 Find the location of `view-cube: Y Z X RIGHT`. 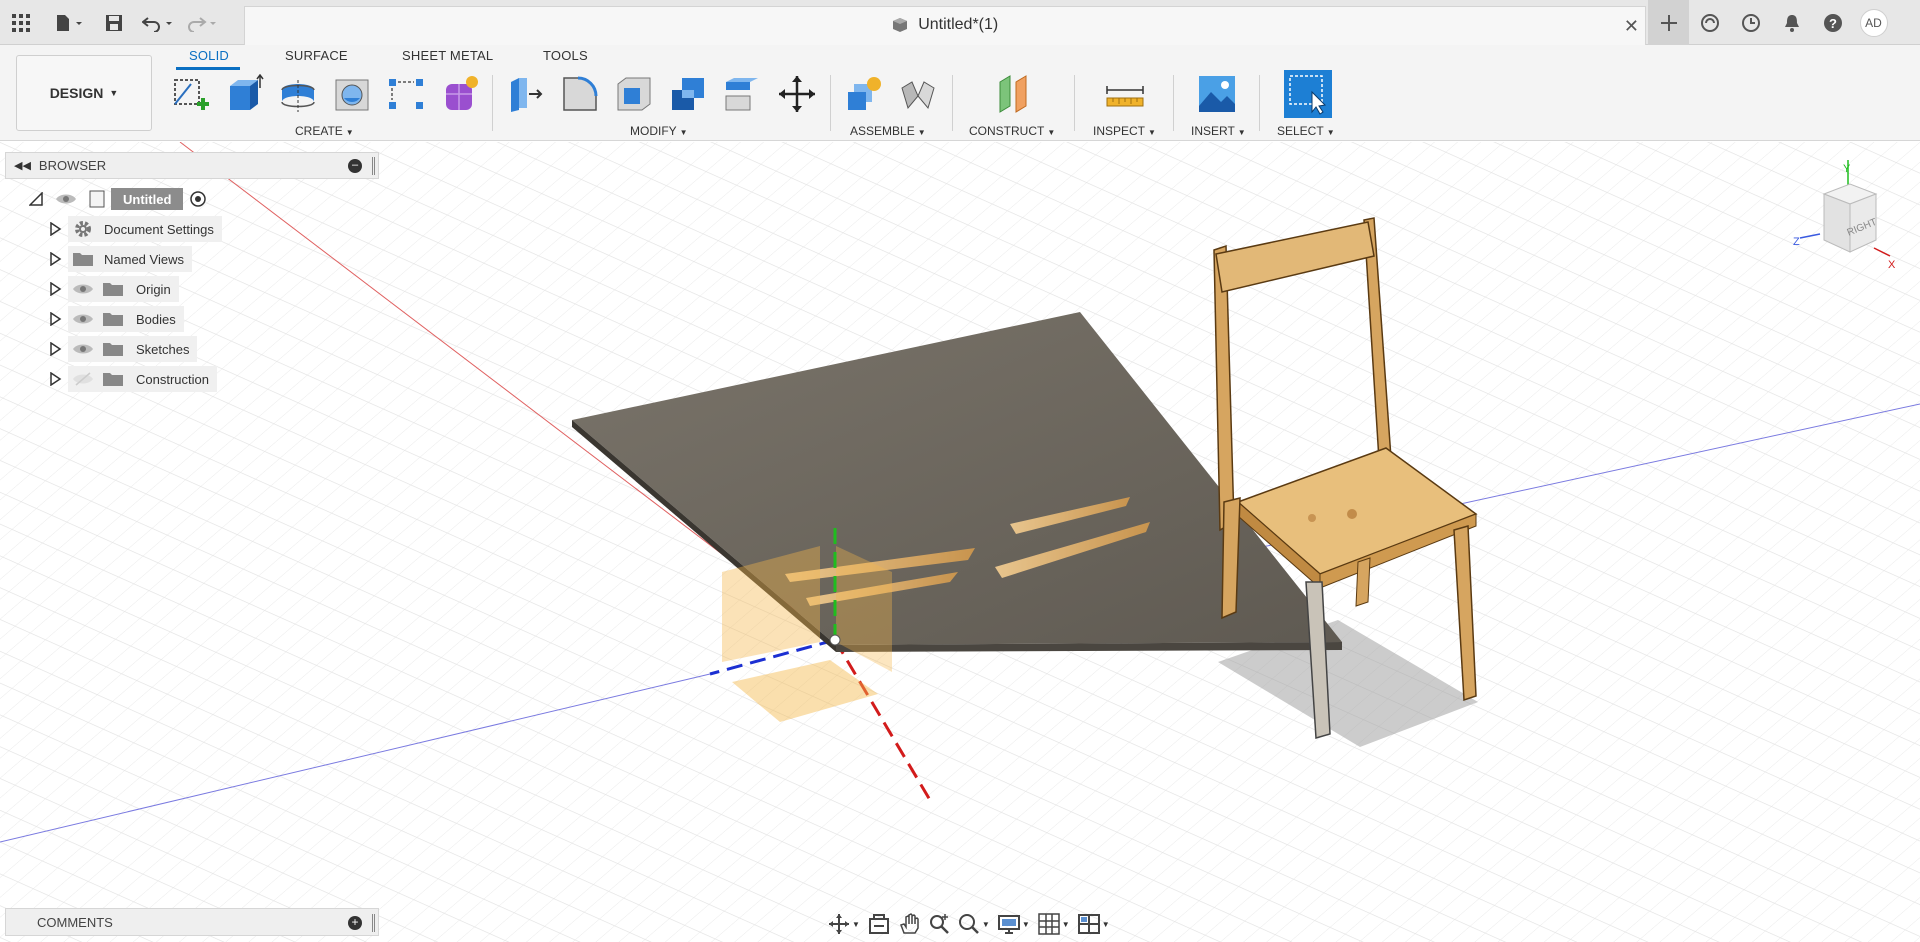

view-cube: Y Z X RIGHT is located at coordinates (1845, 212).